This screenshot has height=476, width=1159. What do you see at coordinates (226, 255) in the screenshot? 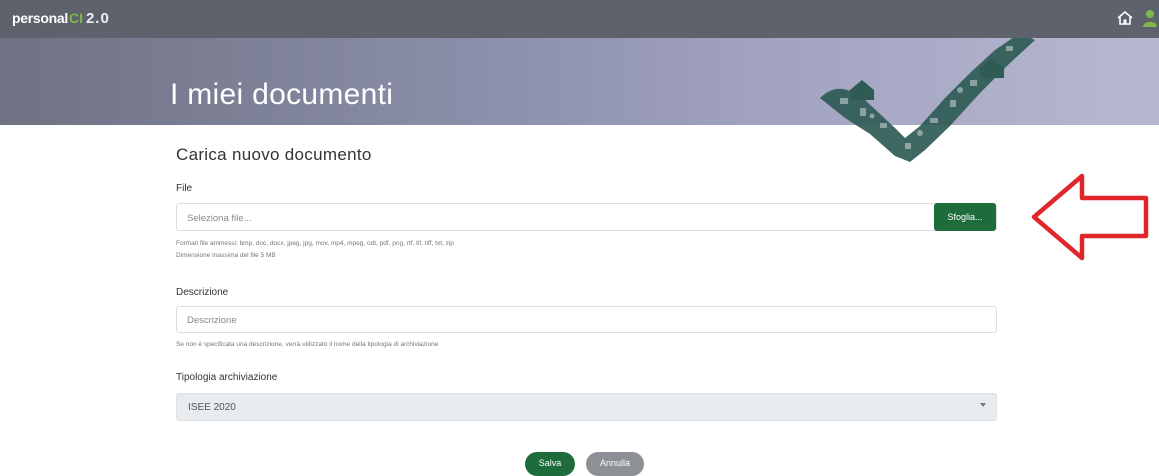
I see `file-size-hint: Dimensione massima del file 5 MB` at bounding box center [226, 255].